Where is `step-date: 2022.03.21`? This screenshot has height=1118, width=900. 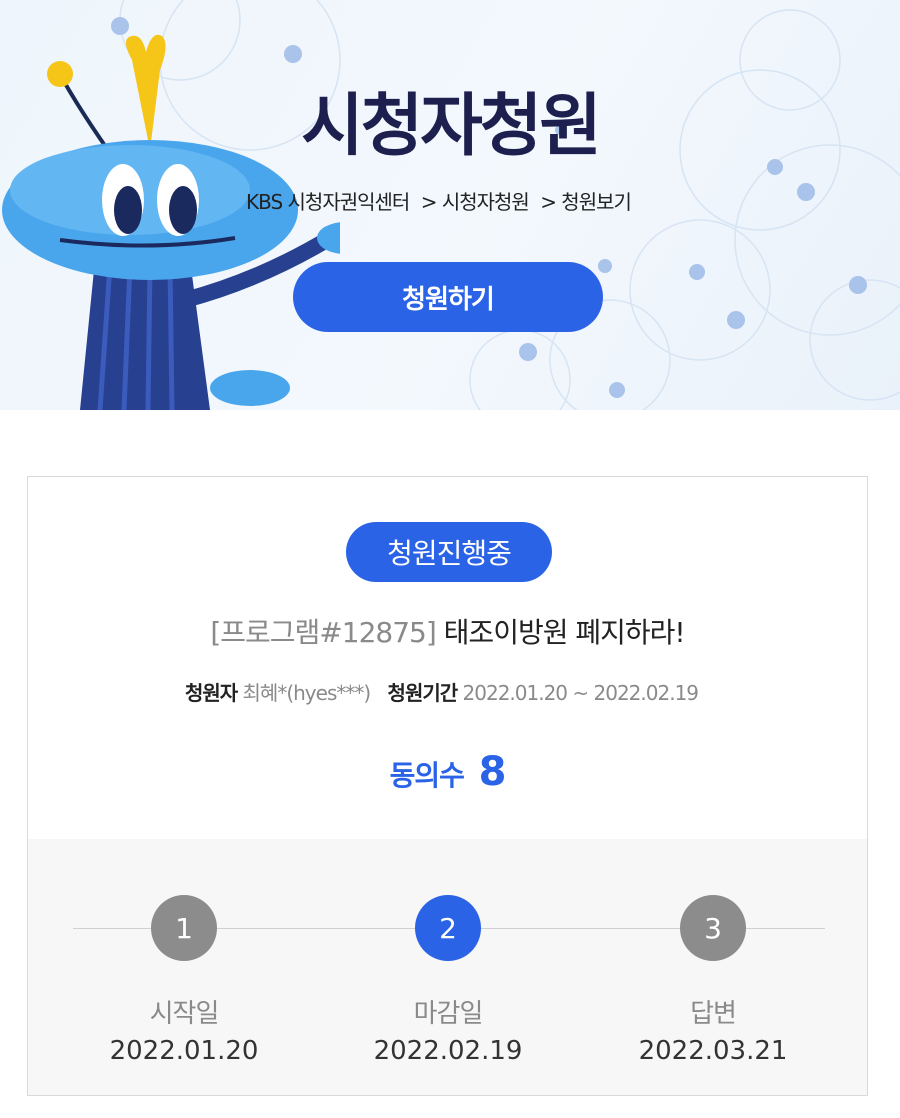 step-date: 2022.03.21 is located at coordinates (713, 1051).